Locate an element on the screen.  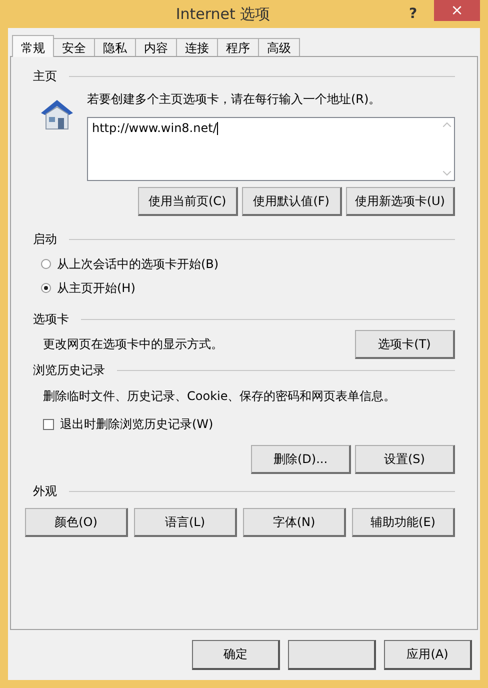
section-heading: 外观 is located at coordinates (45, 491).